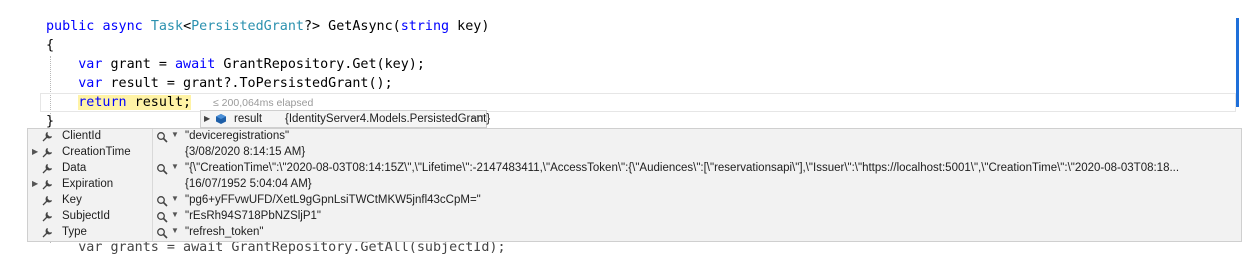 Image resolution: width=1242 pixels, height=257 pixels. Describe the element at coordinates (634, 233) in the screenshot. I see `datatip-row: Type ▼ "refresh_token"` at that location.